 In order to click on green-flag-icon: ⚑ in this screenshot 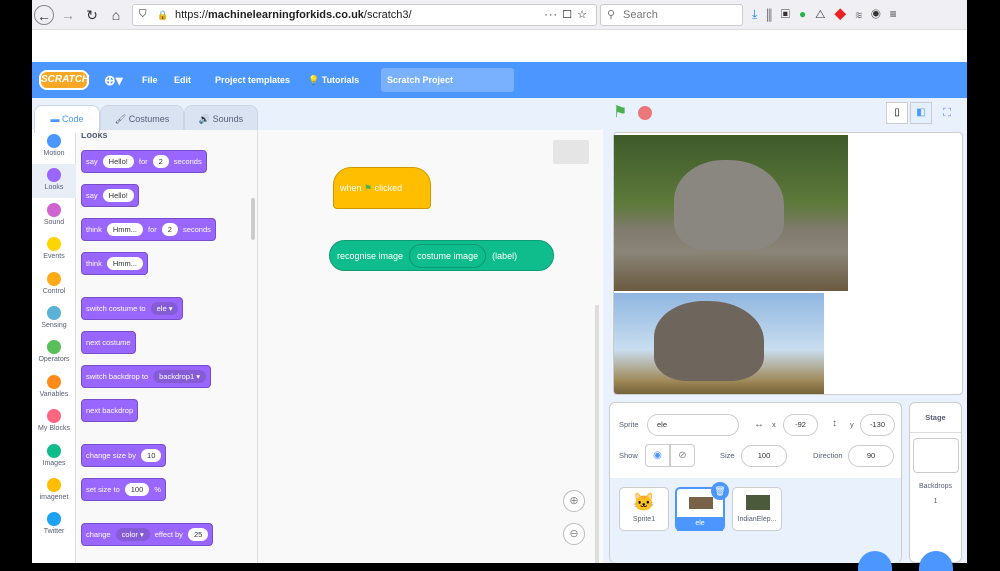, I will do `click(620, 112)`.